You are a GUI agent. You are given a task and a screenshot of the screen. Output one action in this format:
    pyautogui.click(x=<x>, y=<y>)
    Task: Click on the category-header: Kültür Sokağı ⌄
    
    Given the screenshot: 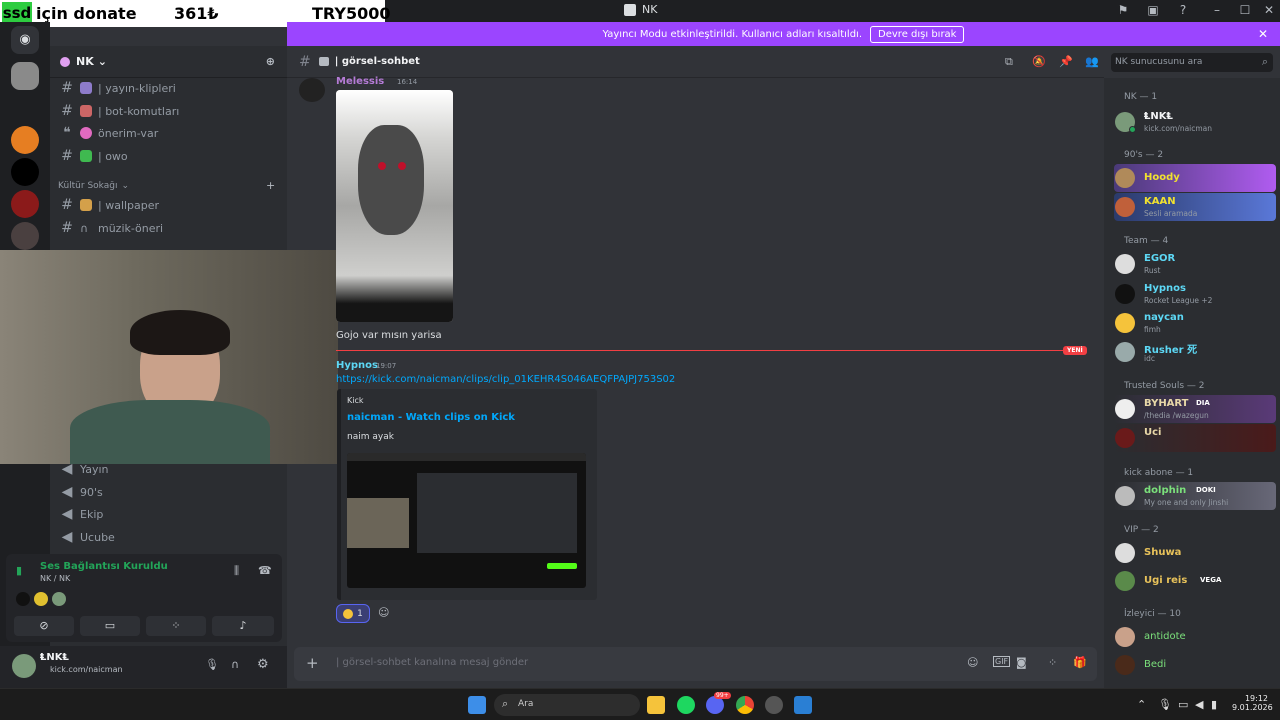 What is the action you would take?
    pyautogui.click(x=93, y=186)
    